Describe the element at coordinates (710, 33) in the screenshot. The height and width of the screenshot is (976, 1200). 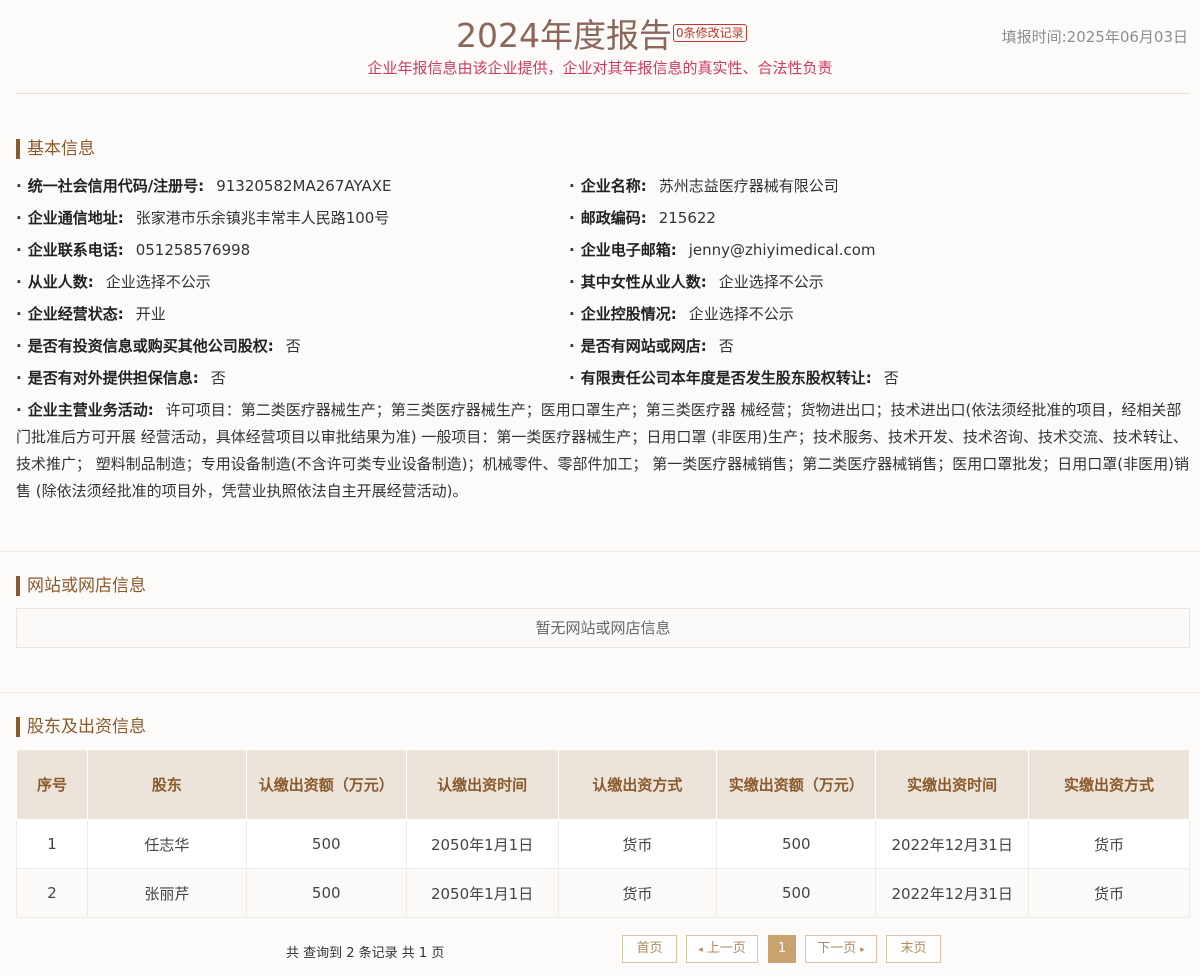
I see `revision-record-link: 0条修改记录` at that location.